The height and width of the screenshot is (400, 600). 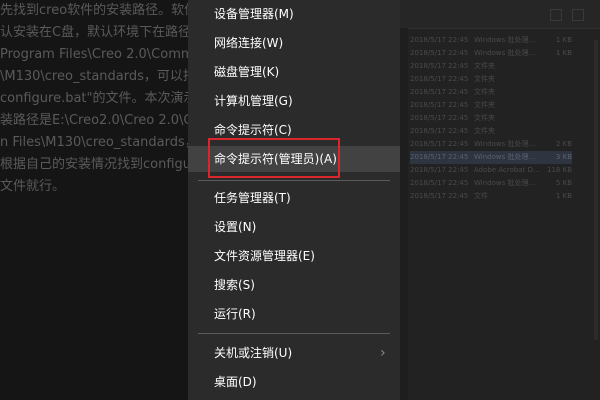 I want to click on file-row: 2018/5/17 22:45 Windows 批处理... 2 KB, so click(x=491, y=144).